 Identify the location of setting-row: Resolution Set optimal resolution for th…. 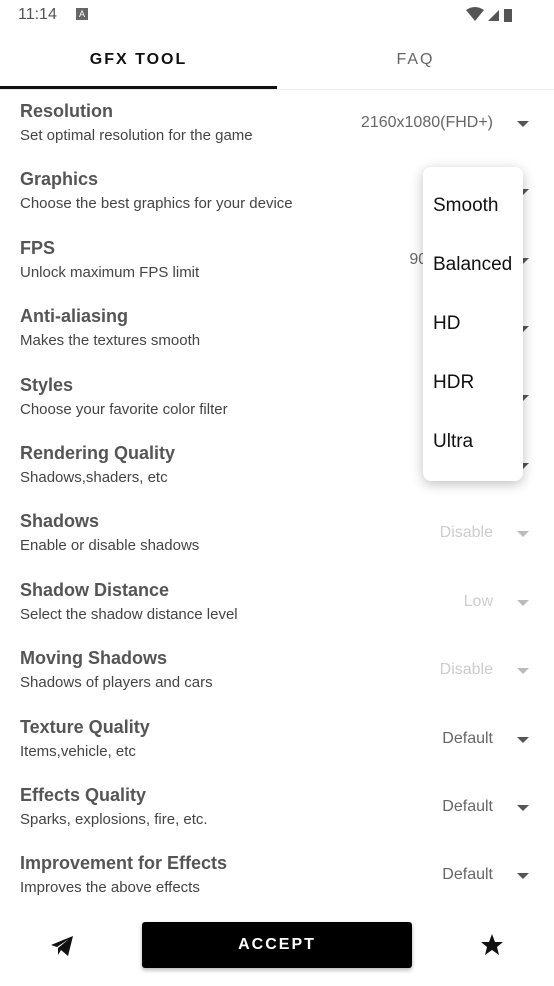
(277, 130).